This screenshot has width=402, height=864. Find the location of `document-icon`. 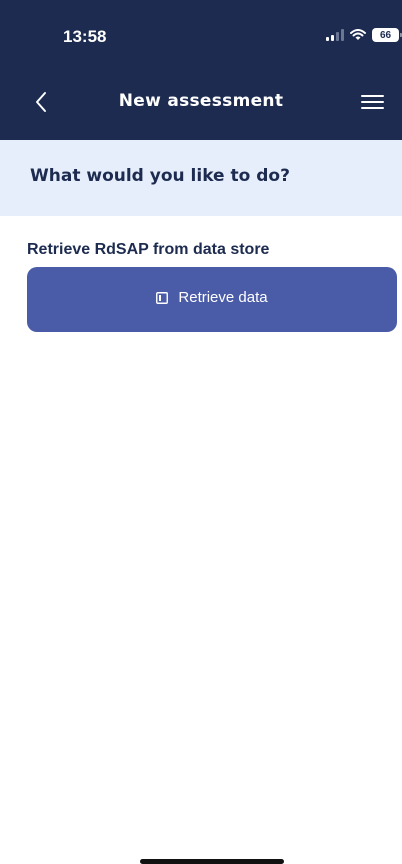

document-icon is located at coordinates (162, 297).